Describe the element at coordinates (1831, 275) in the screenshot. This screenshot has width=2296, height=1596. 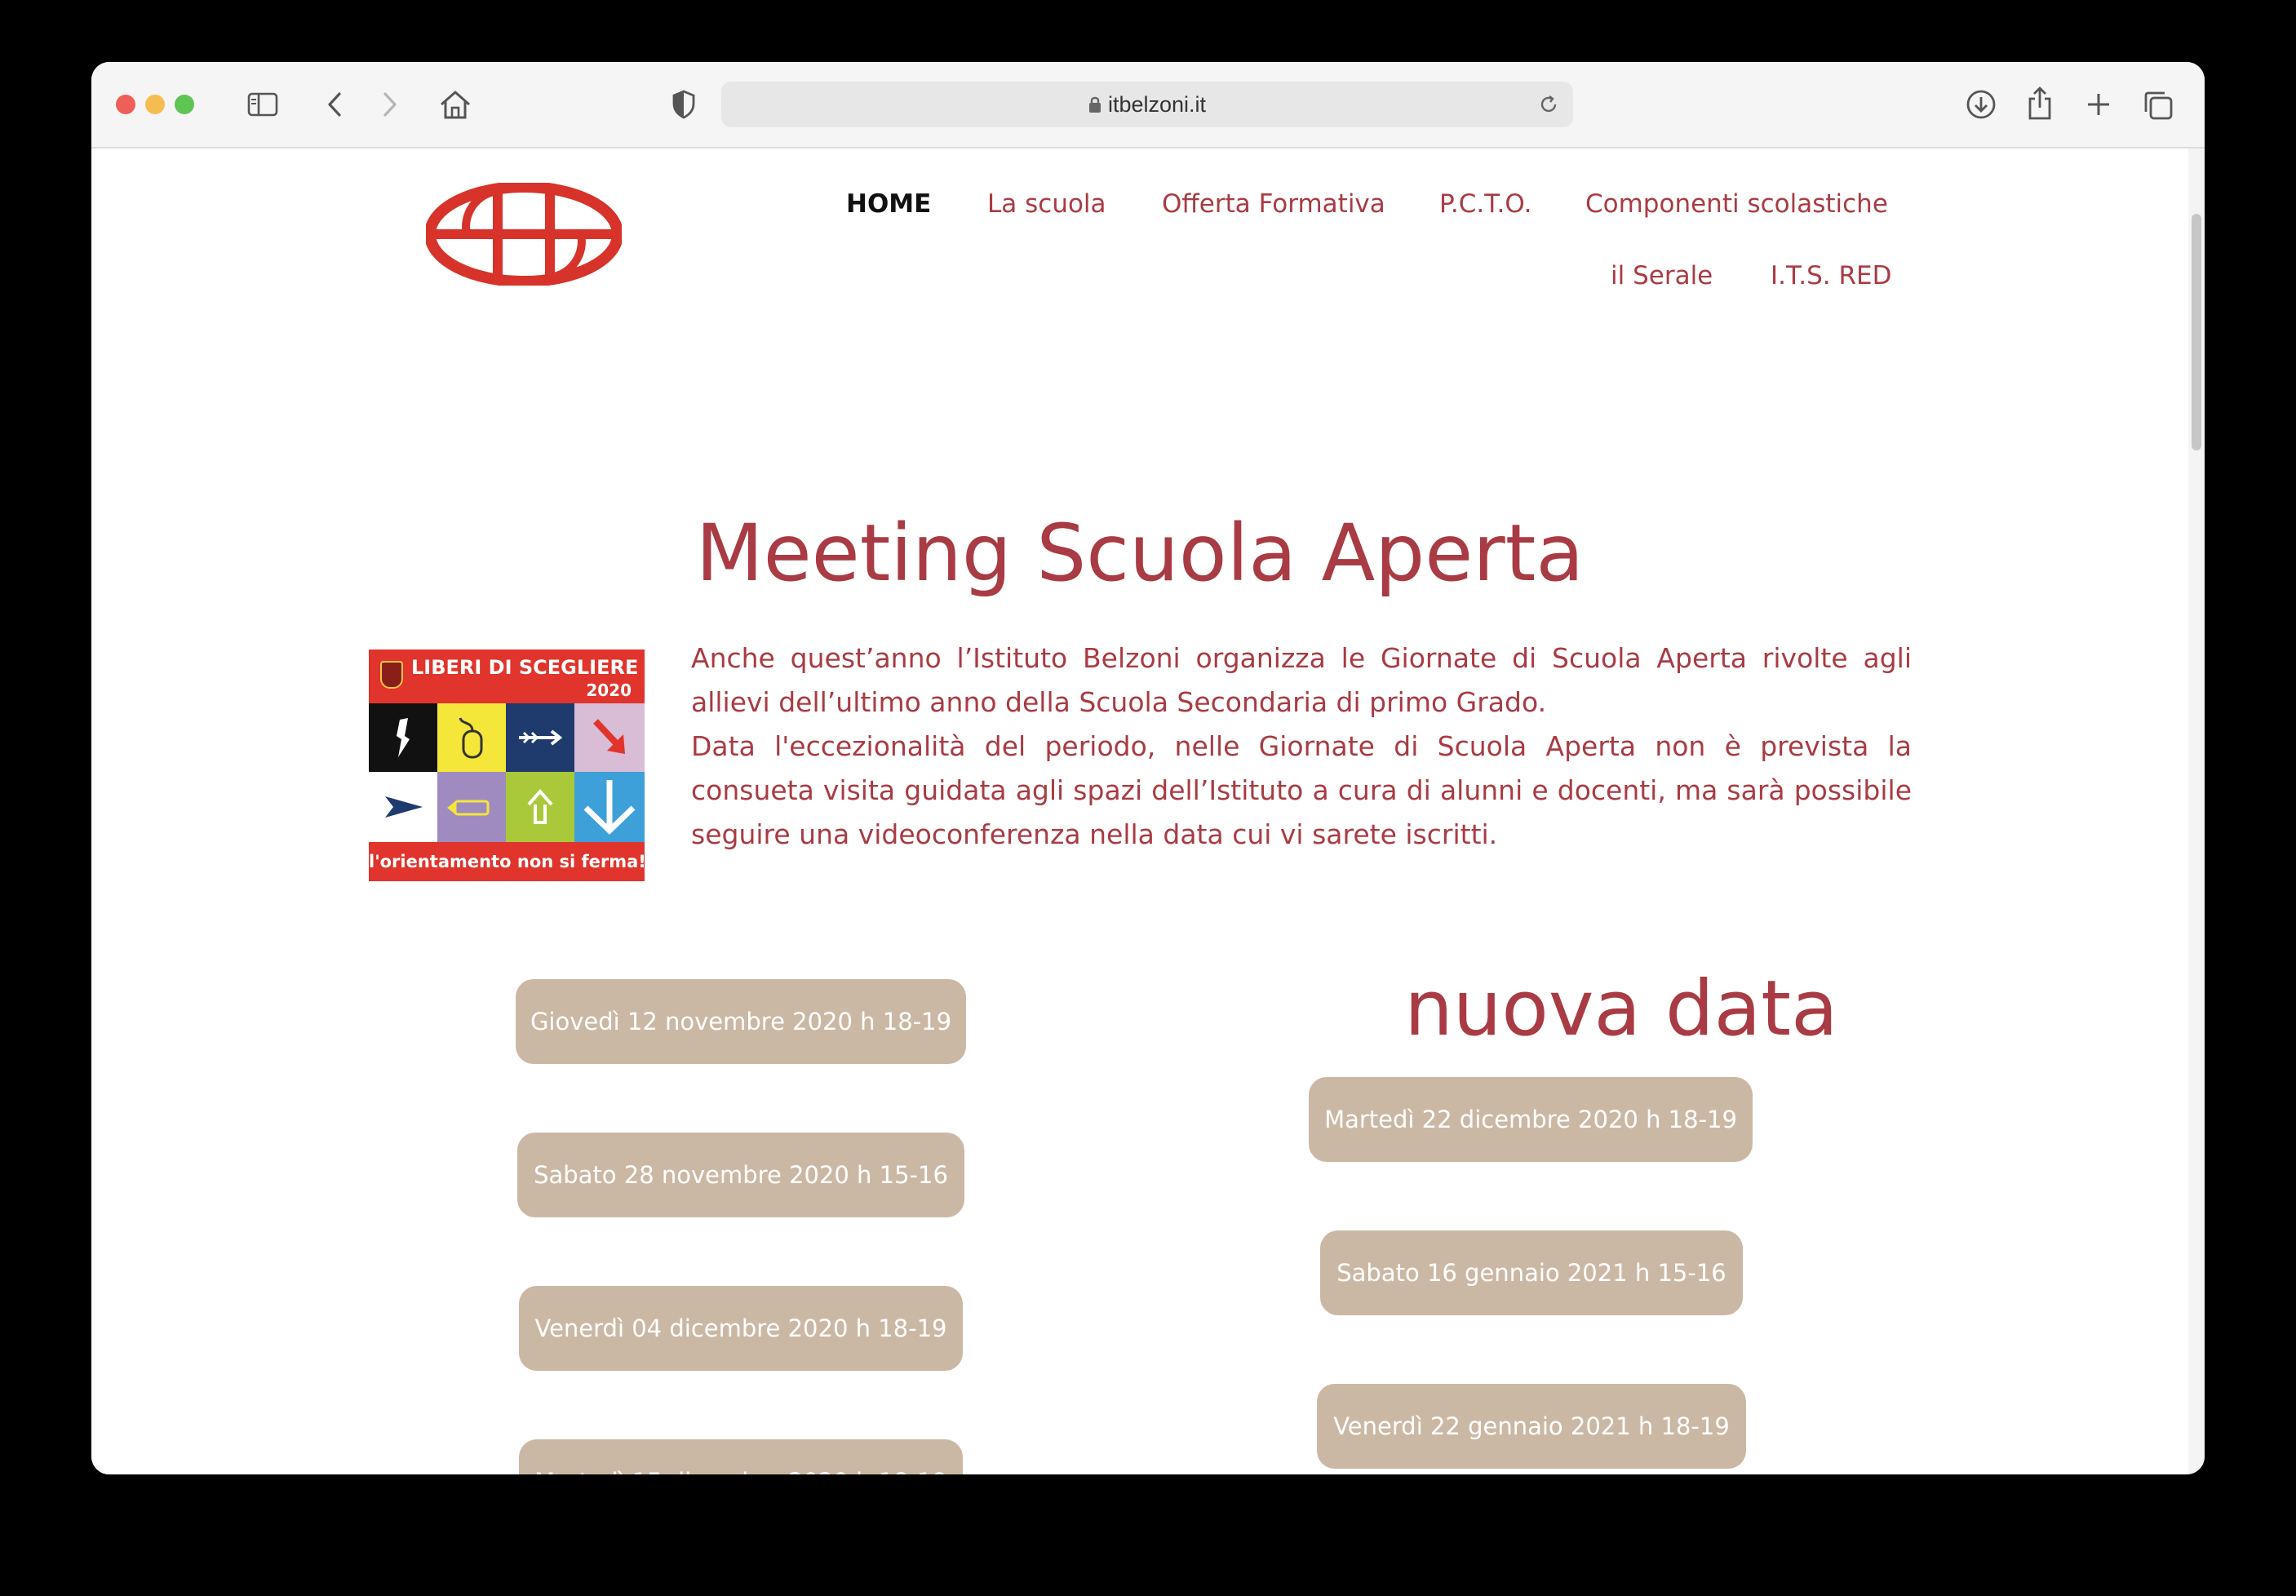
I see `nav-its-red: I.T.S. RED` at that location.